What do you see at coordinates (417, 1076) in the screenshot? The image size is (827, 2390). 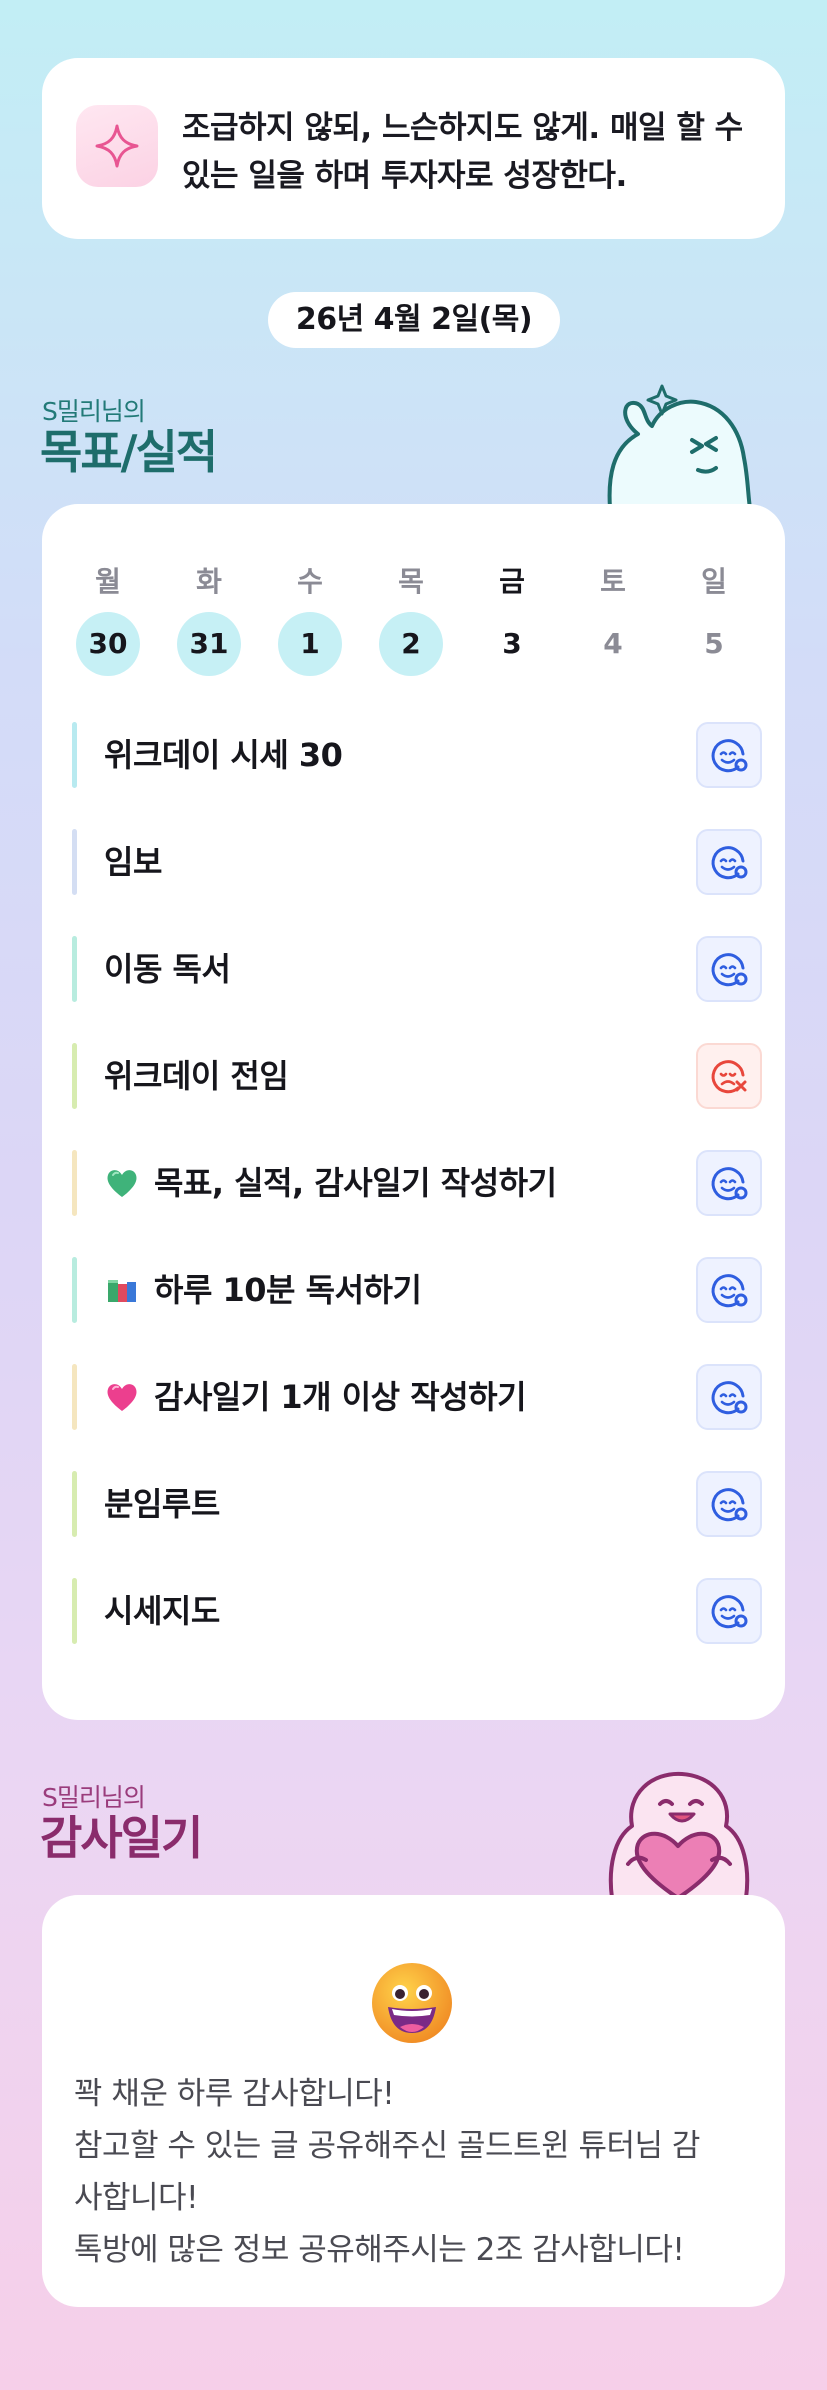 I see `task-row: 위크데이 전임` at bounding box center [417, 1076].